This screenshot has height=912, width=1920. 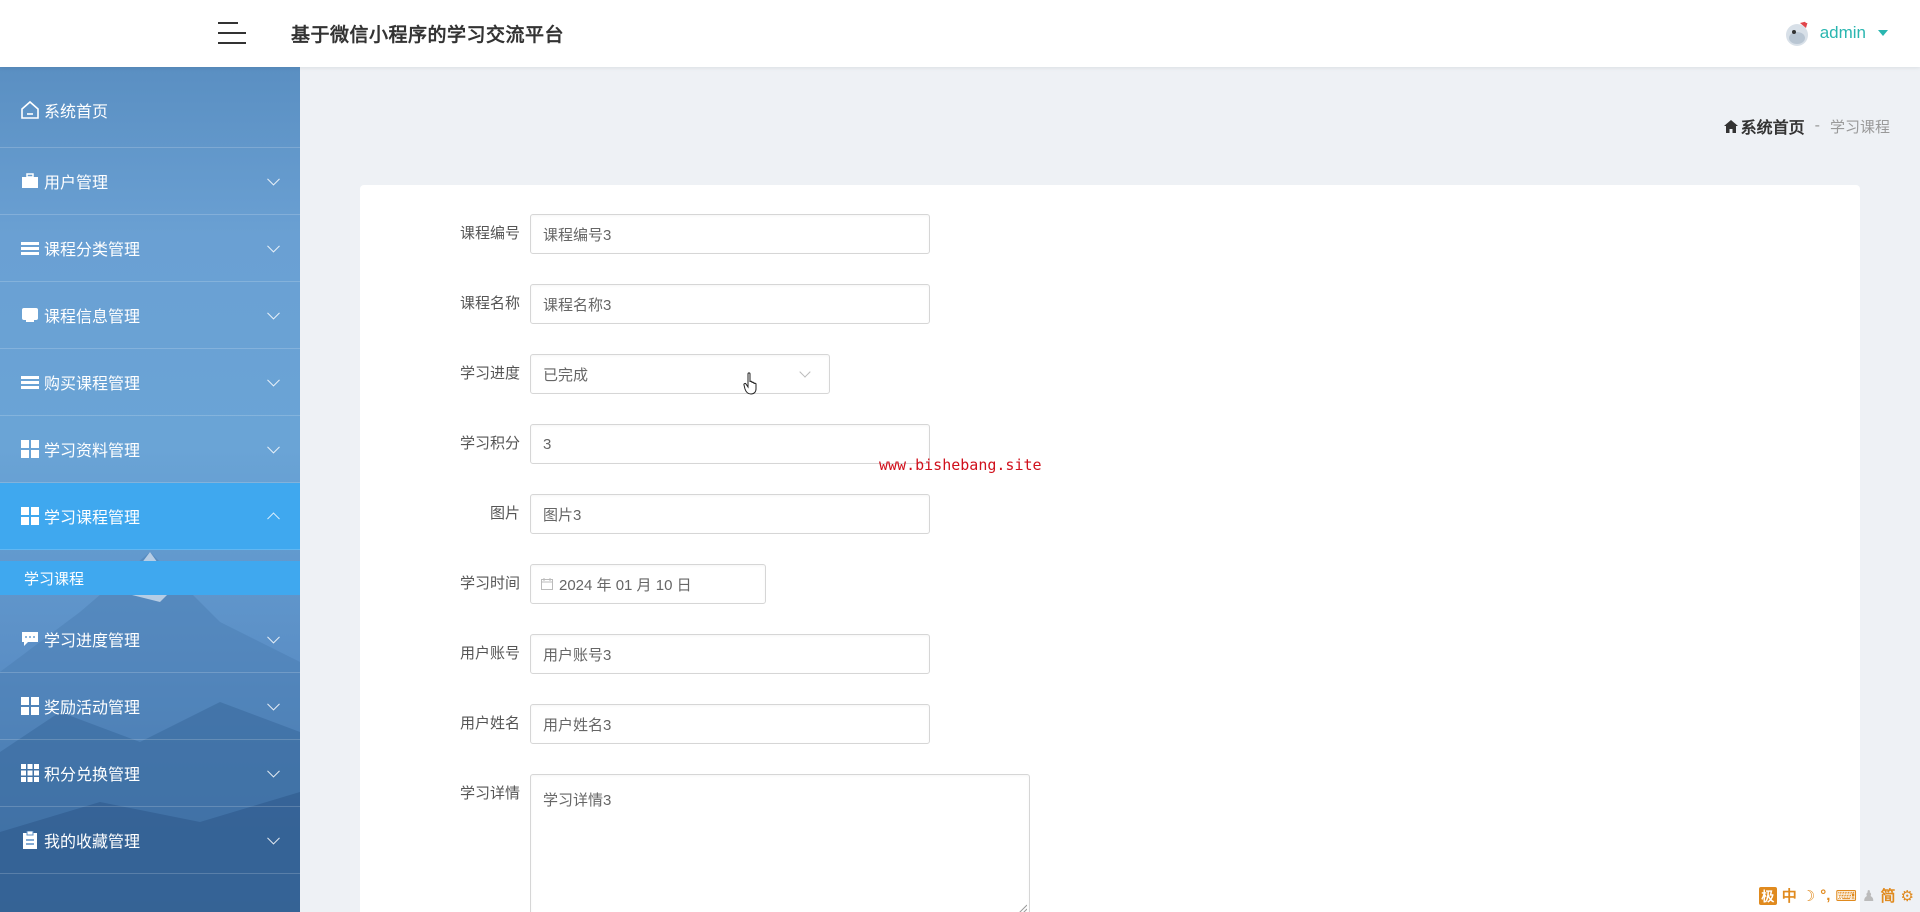 What do you see at coordinates (92, 518) in the screenshot?
I see `sidebar-item-label: 学习课程管理` at bounding box center [92, 518].